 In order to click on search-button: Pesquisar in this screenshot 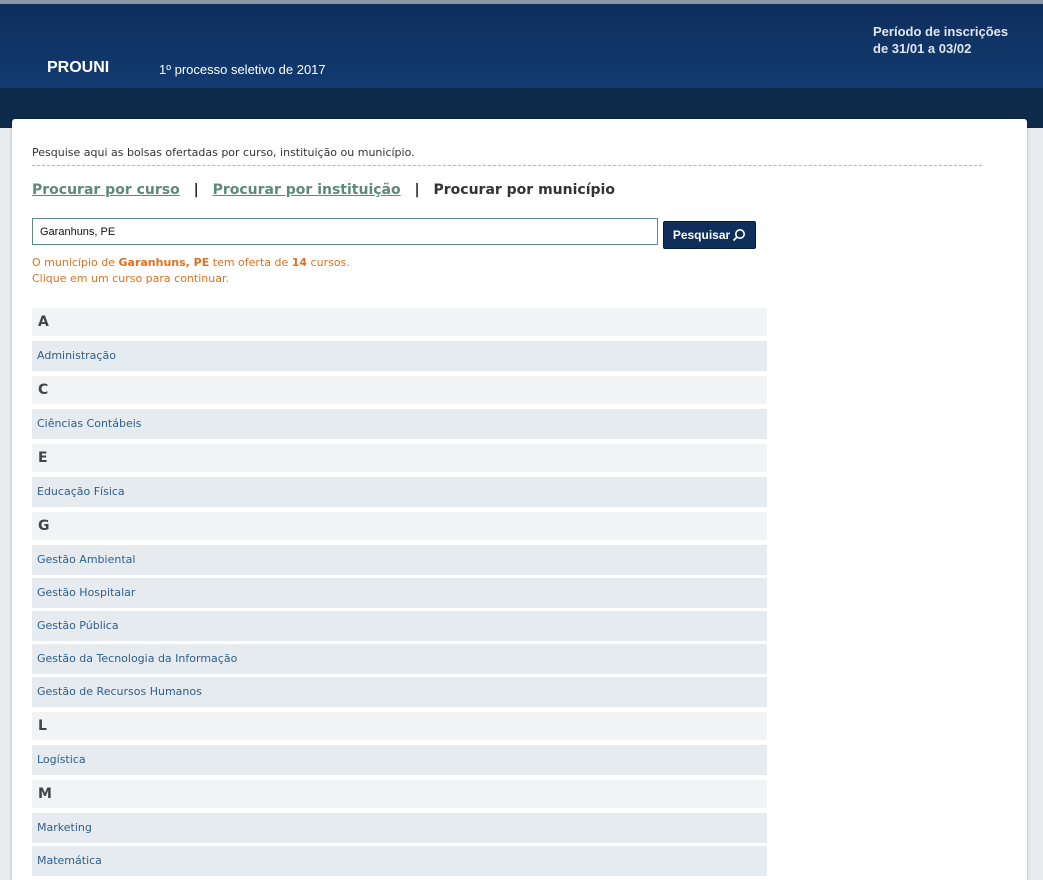, I will do `click(709, 235)`.